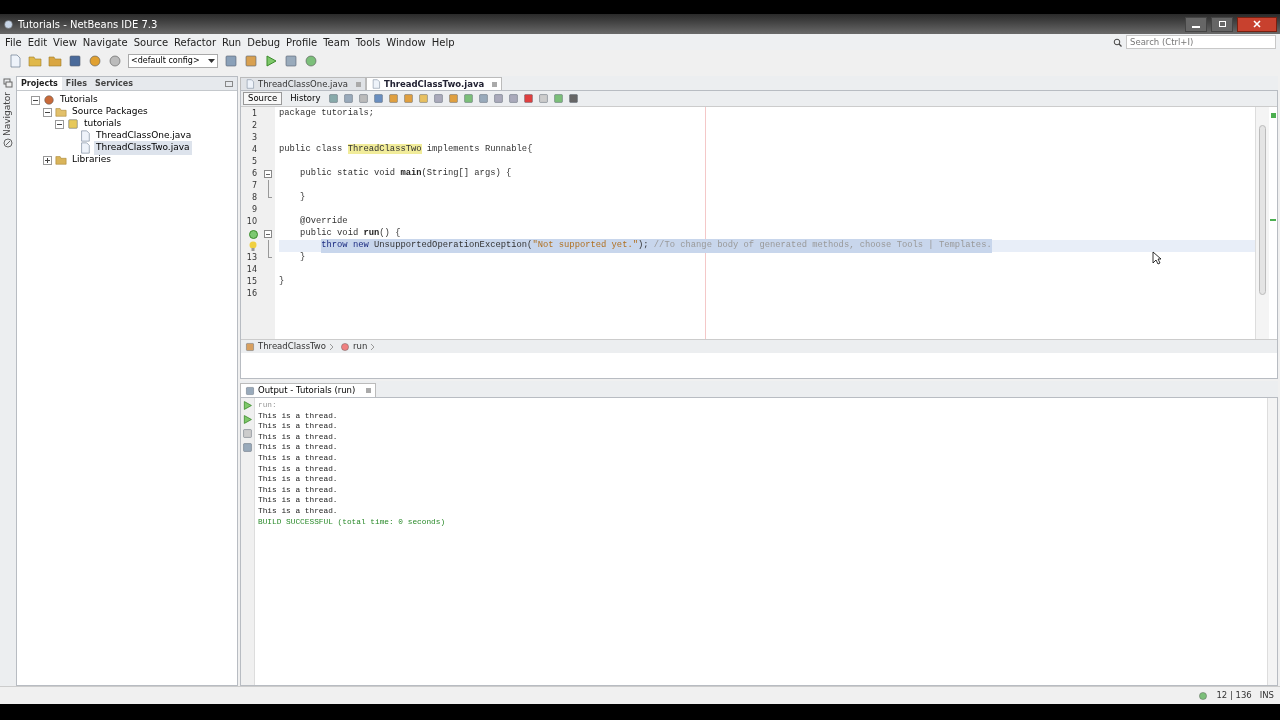 Image resolution: width=1280 pixels, height=720 pixels. What do you see at coordinates (247, 405) in the screenshot?
I see `rerun-icon` at bounding box center [247, 405].